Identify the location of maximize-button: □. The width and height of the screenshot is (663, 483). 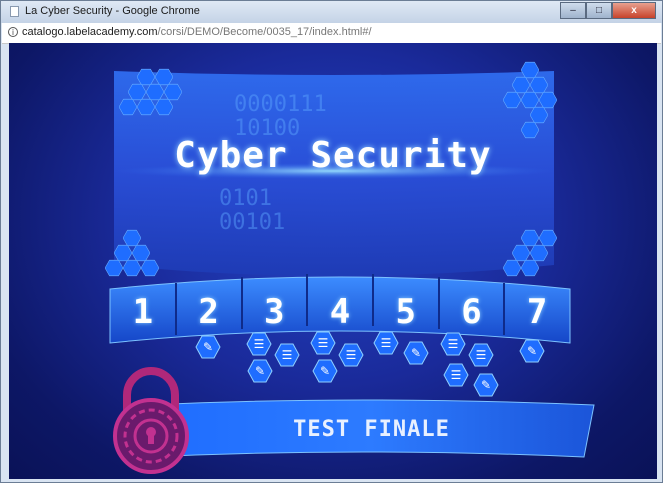
(599, 10).